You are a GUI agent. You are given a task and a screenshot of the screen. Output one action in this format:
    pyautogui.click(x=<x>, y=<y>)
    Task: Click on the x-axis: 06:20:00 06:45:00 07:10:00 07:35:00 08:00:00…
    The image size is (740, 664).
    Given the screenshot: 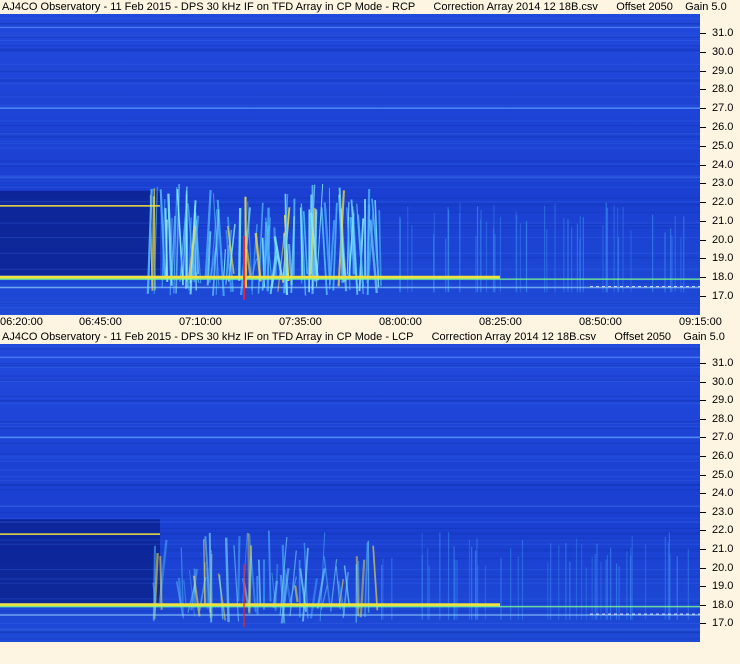 What is the action you would take?
    pyautogui.click(x=370, y=322)
    